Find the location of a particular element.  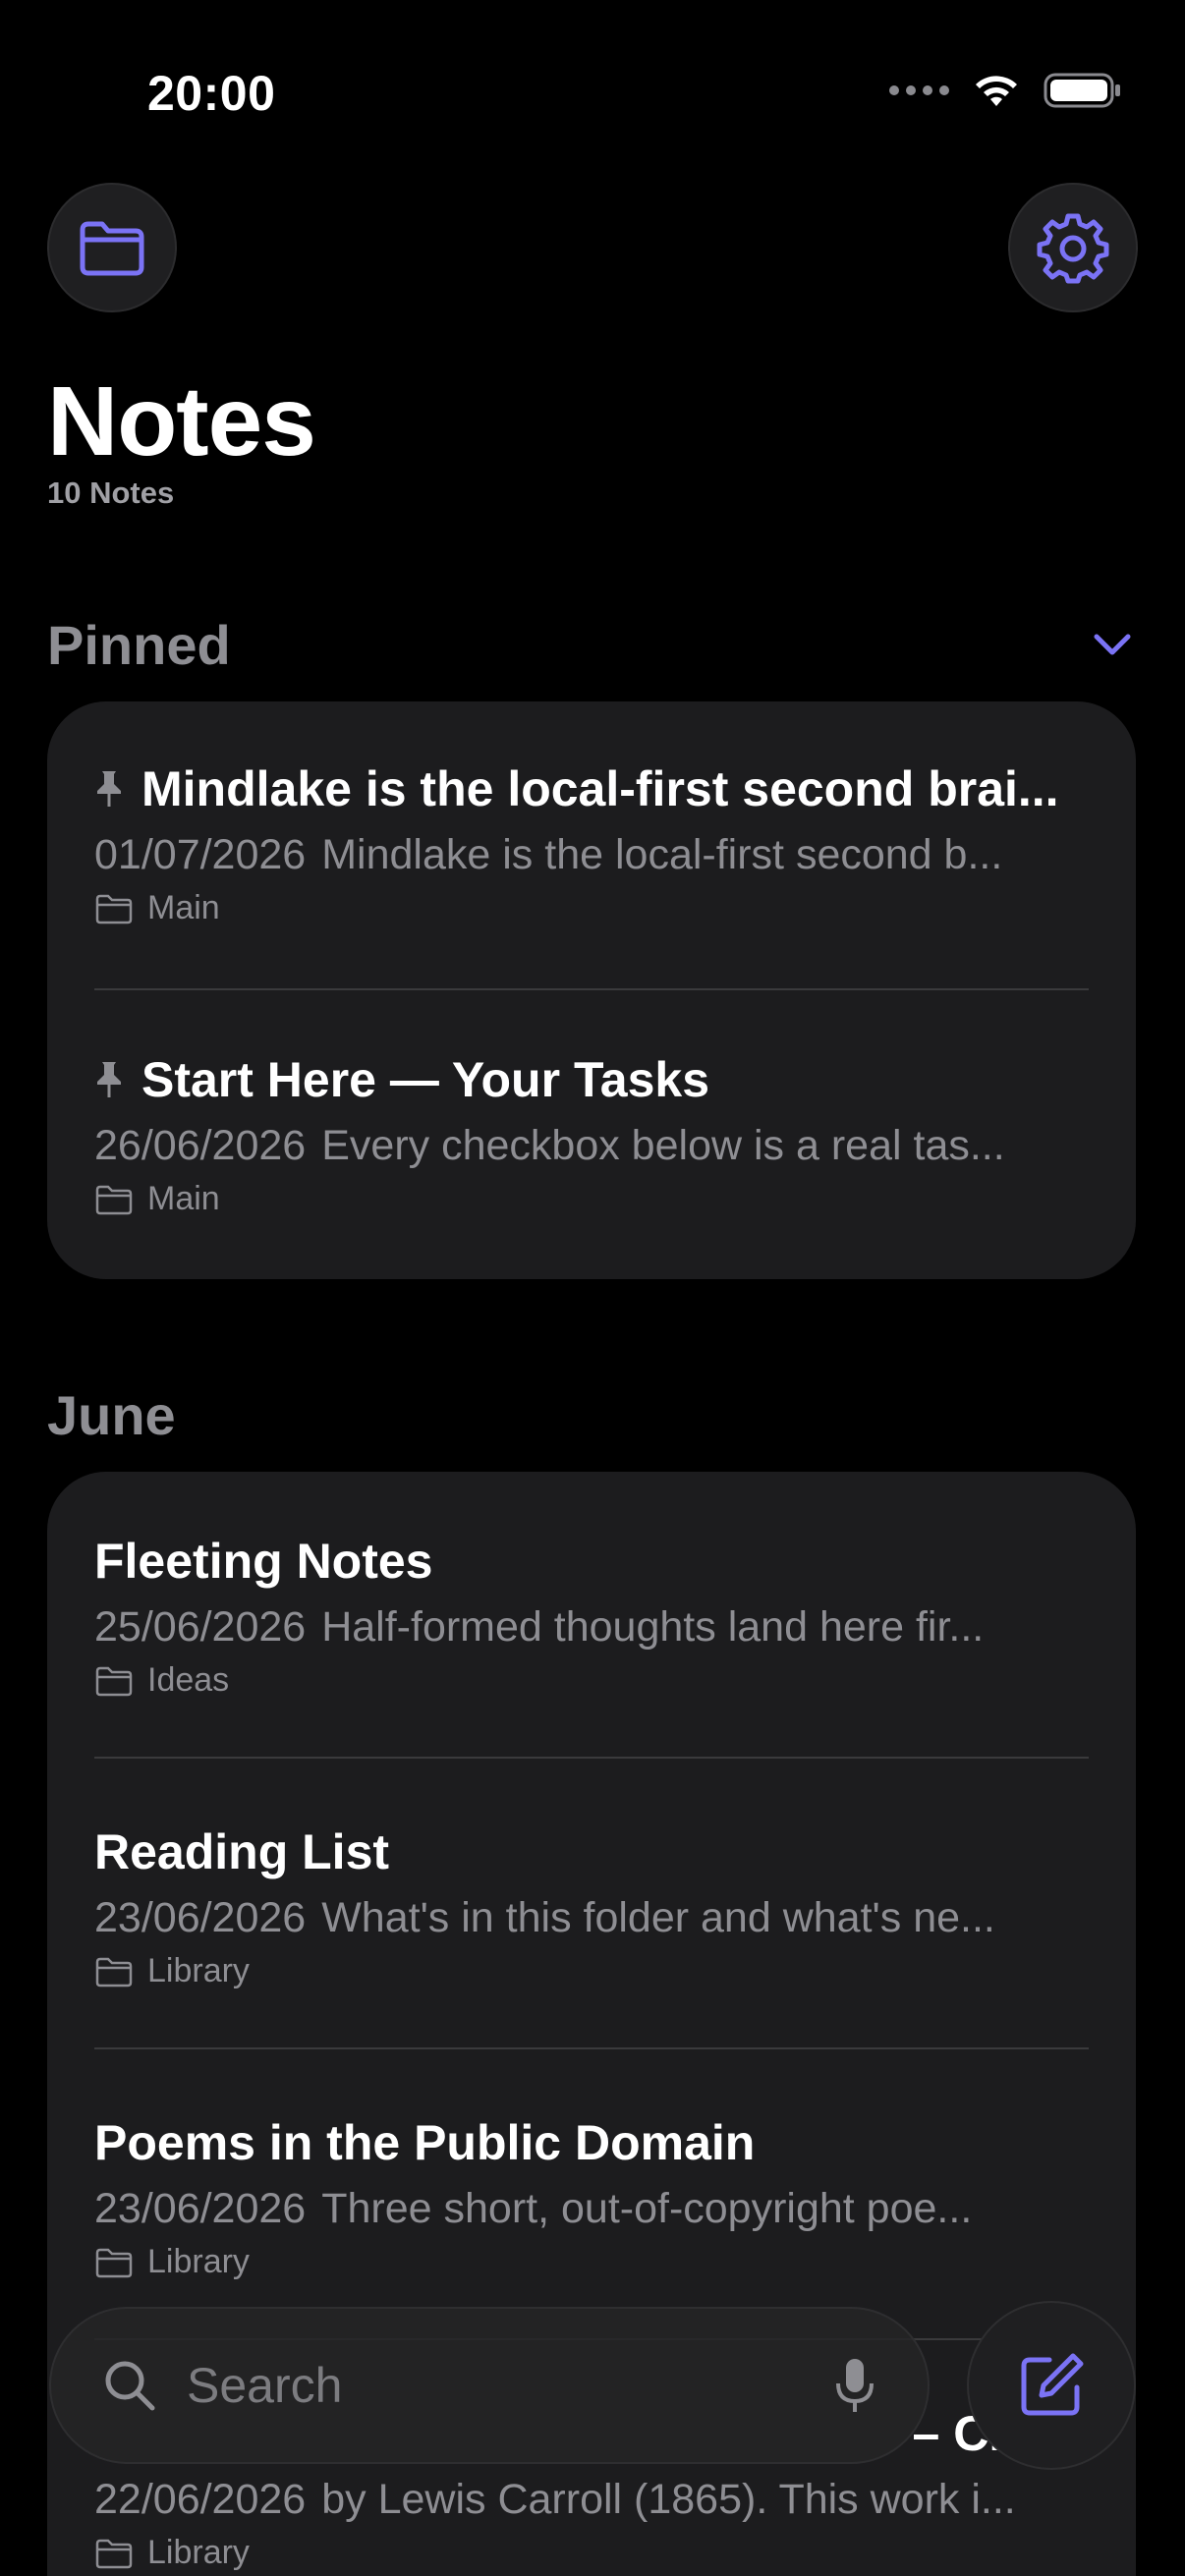

wifi-icon is located at coordinates (997, 91).